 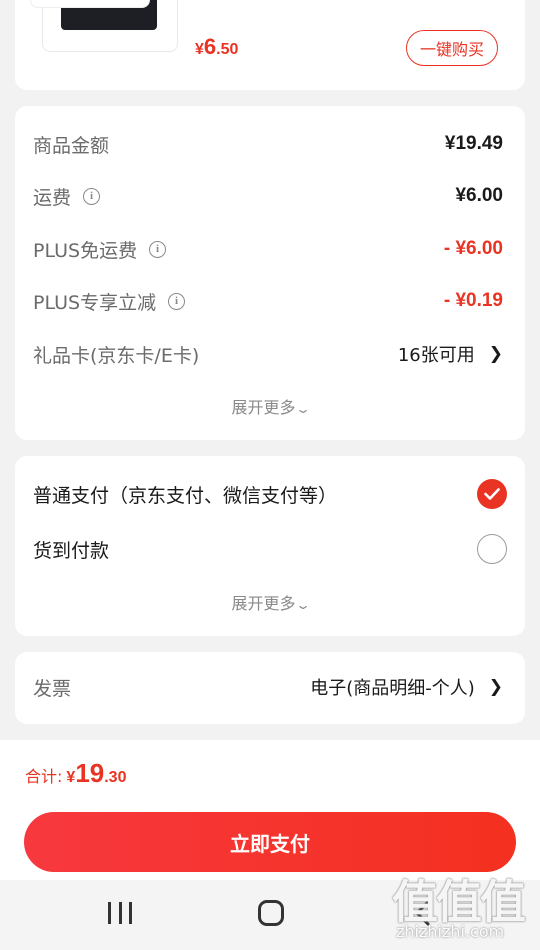 I want to click on buy-now-button: 一键购买, so click(x=452, y=48).